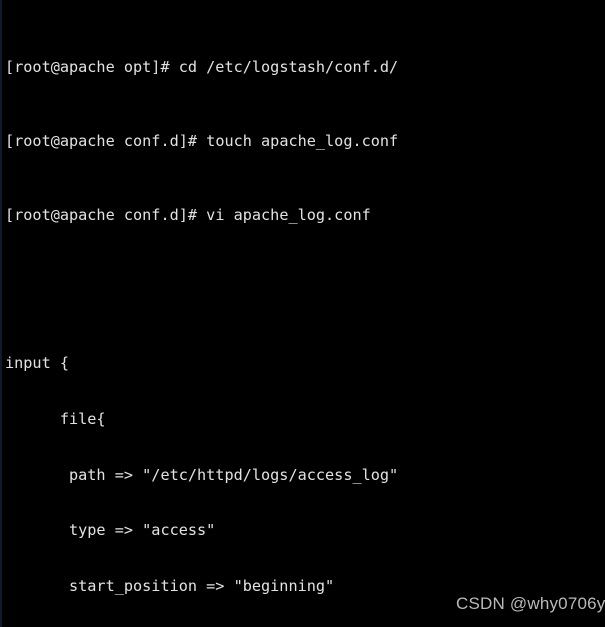 Image resolution: width=605 pixels, height=627 pixels. Describe the element at coordinates (530, 603) in the screenshot. I see `watermark: CSDN @why0706y` at that location.